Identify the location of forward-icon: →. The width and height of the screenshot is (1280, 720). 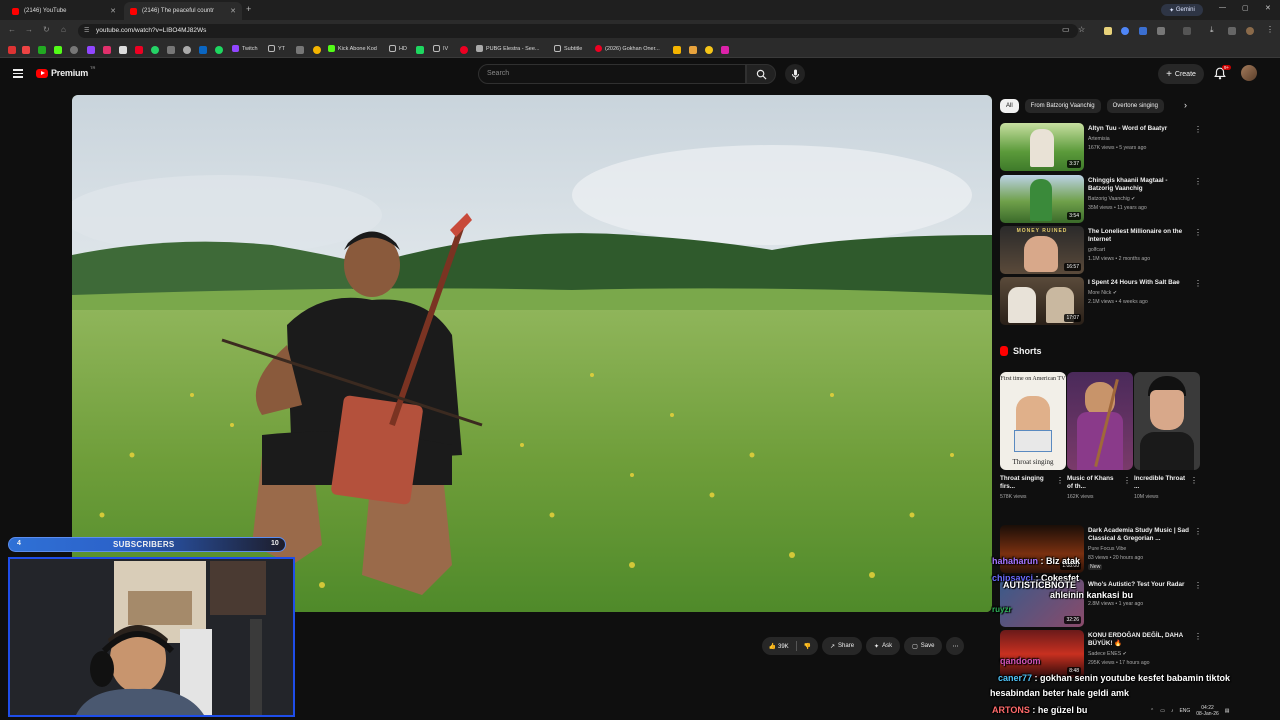
(29, 29).